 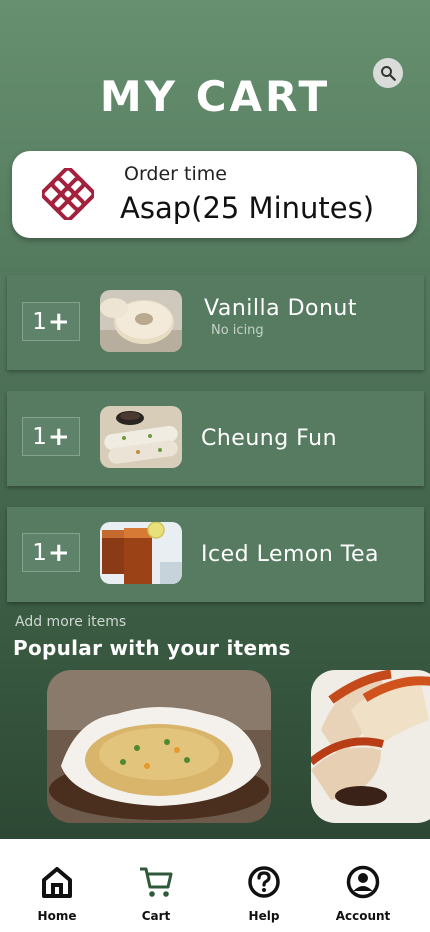 What do you see at coordinates (269, 438) in the screenshot?
I see `item-name: Cheung Fun` at bounding box center [269, 438].